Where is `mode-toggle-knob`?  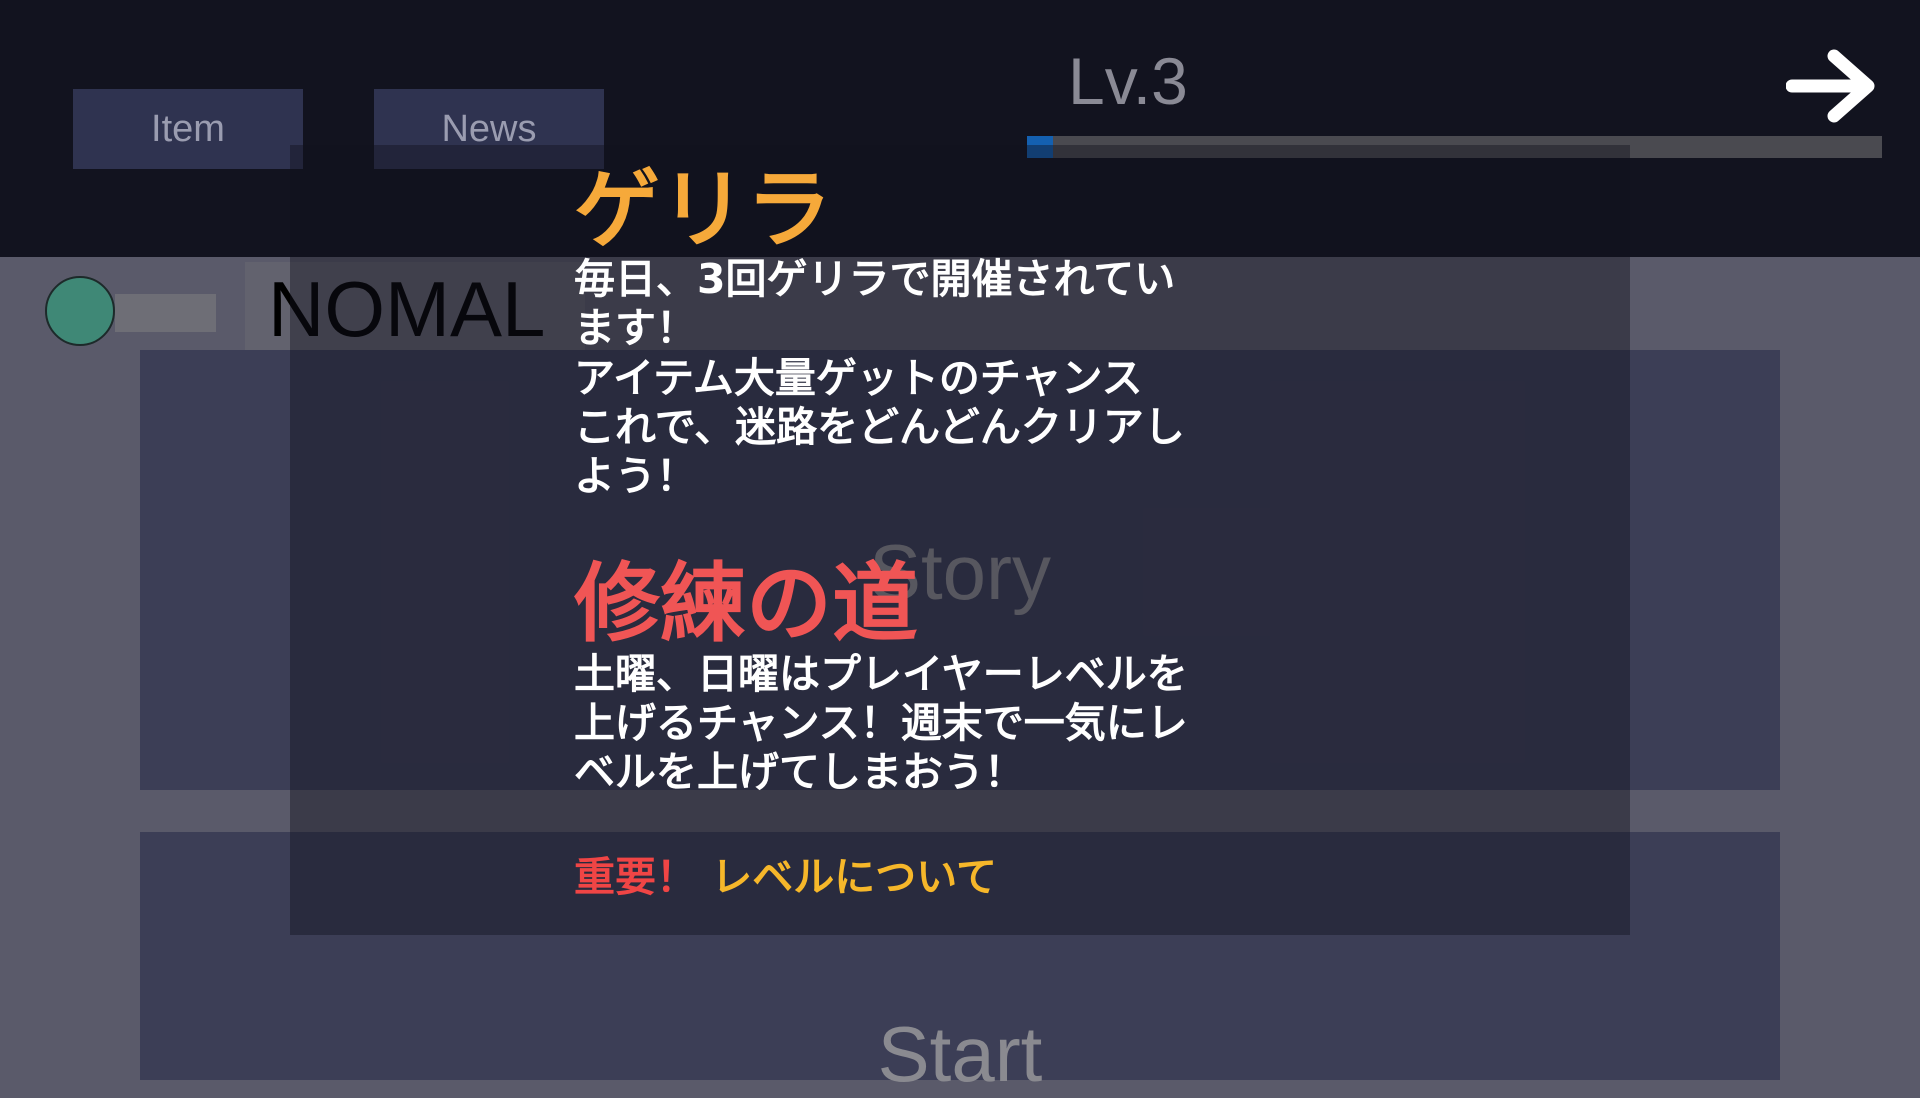
mode-toggle-knob is located at coordinates (80, 311).